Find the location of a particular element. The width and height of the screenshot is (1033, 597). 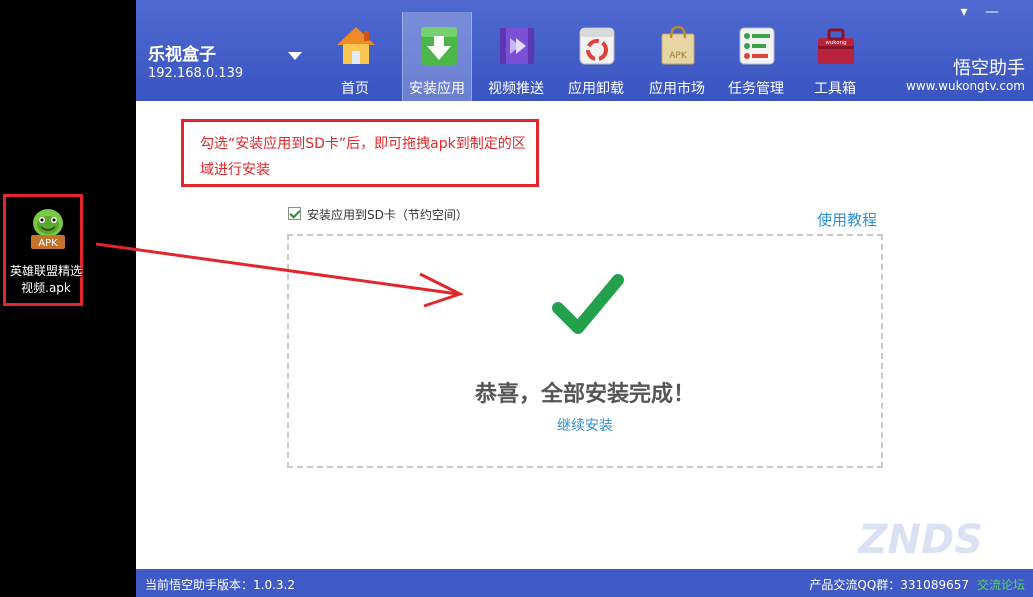

znds-watermark: ZNDS is located at coordinates (921, 540).